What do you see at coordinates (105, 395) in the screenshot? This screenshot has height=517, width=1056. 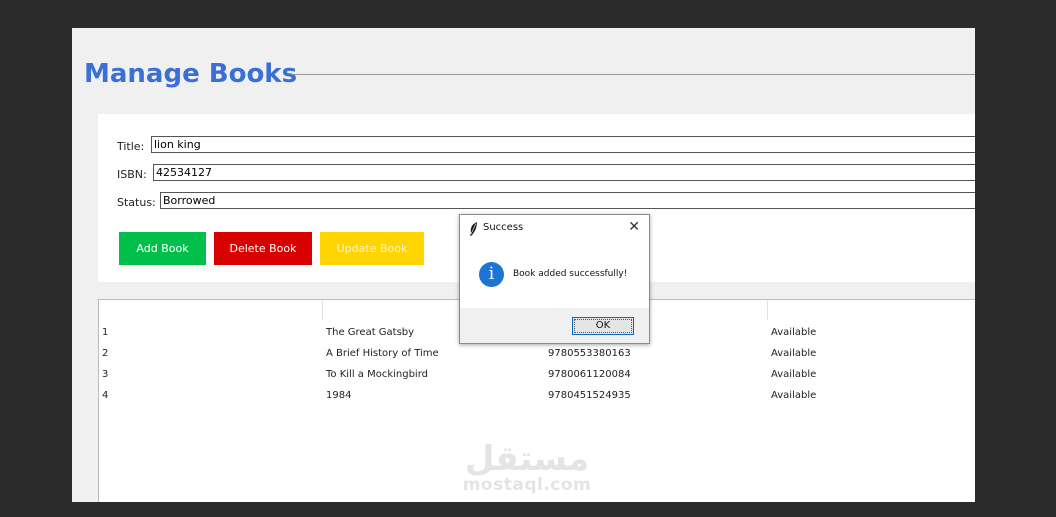 I see `row-id: 4` at bounding box center [105, 395].